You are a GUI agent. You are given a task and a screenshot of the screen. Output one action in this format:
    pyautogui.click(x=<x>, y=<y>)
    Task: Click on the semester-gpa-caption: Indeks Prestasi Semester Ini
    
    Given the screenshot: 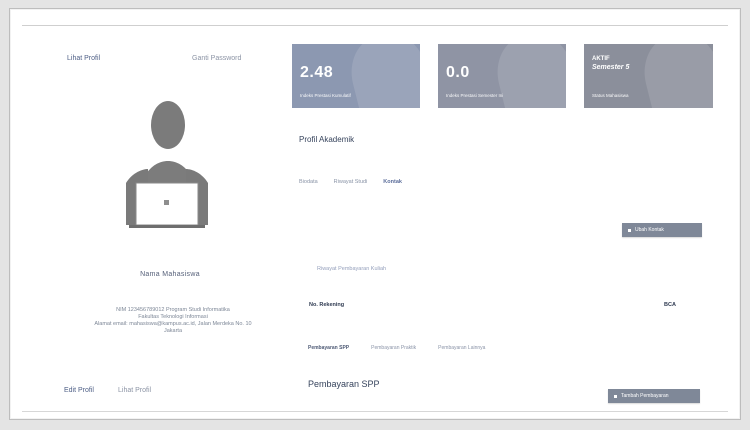 What is the action you would take?
    pyautogui.click(x=475, y=95)
    